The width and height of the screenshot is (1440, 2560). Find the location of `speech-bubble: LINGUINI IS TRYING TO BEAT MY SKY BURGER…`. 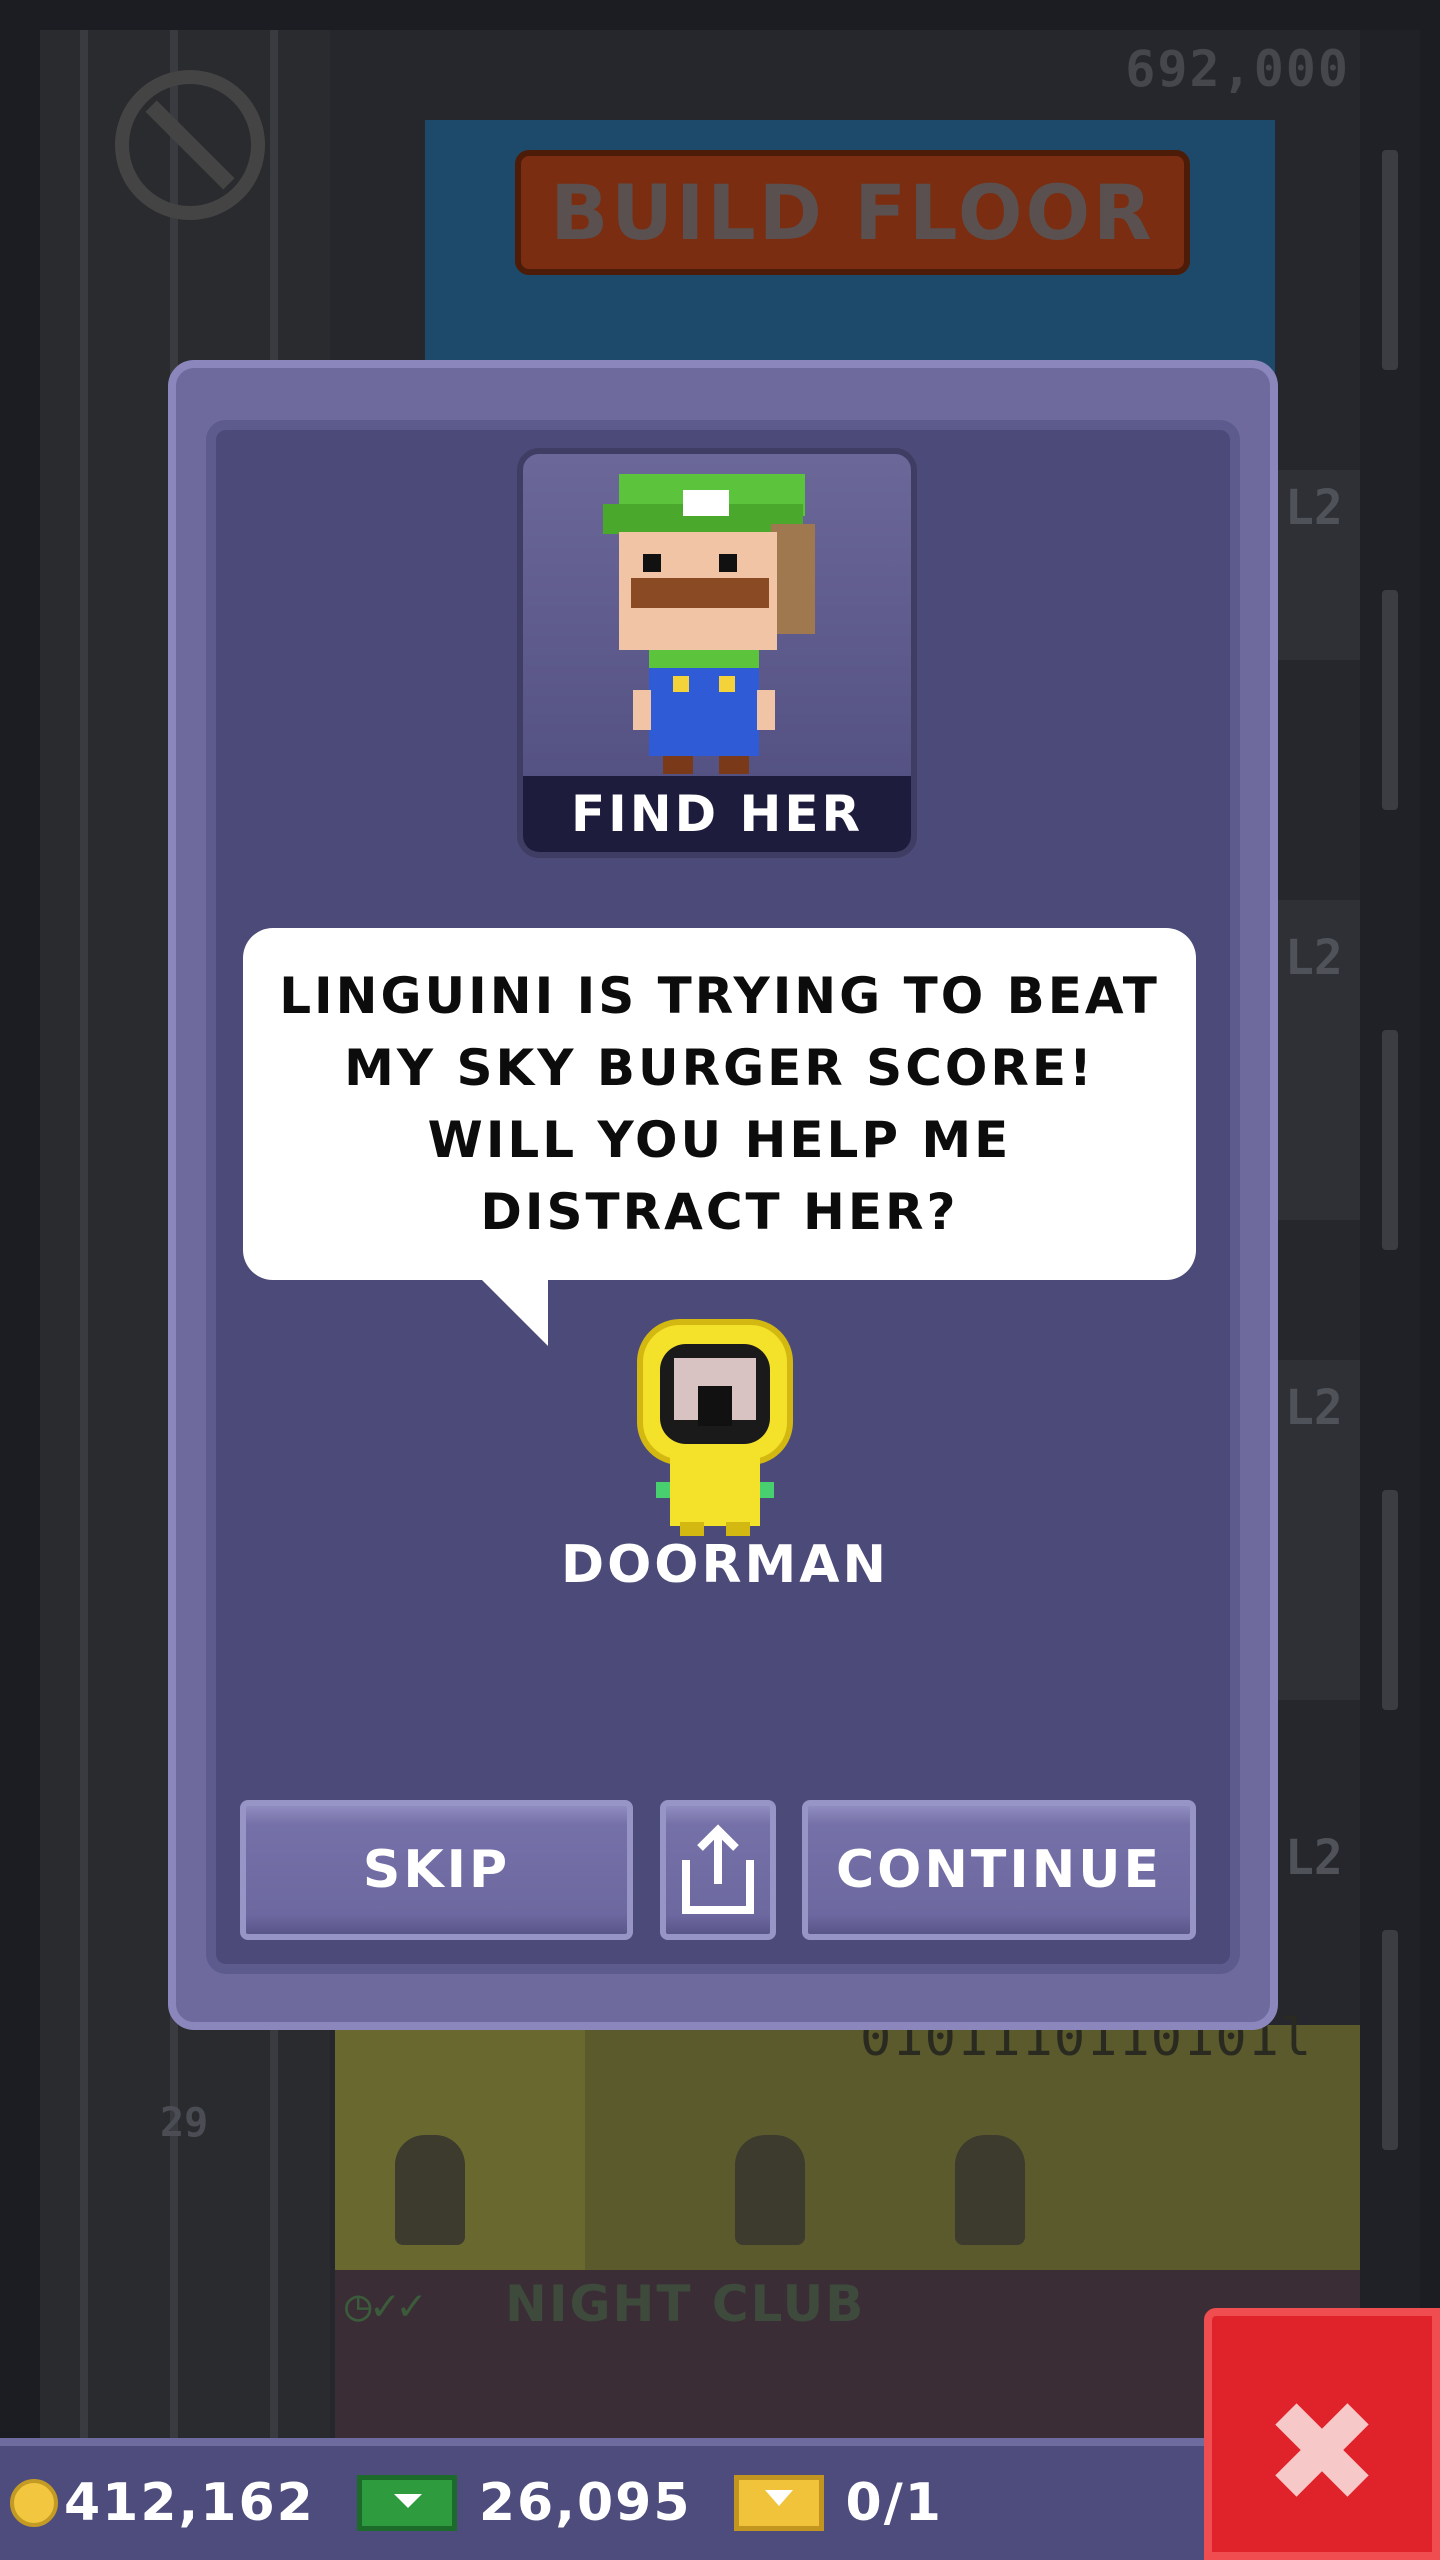

speech-bubble: LINGUINI IS TRYING TO BEAT MY SKY BURGER… is located at coordinates (719, 1104).